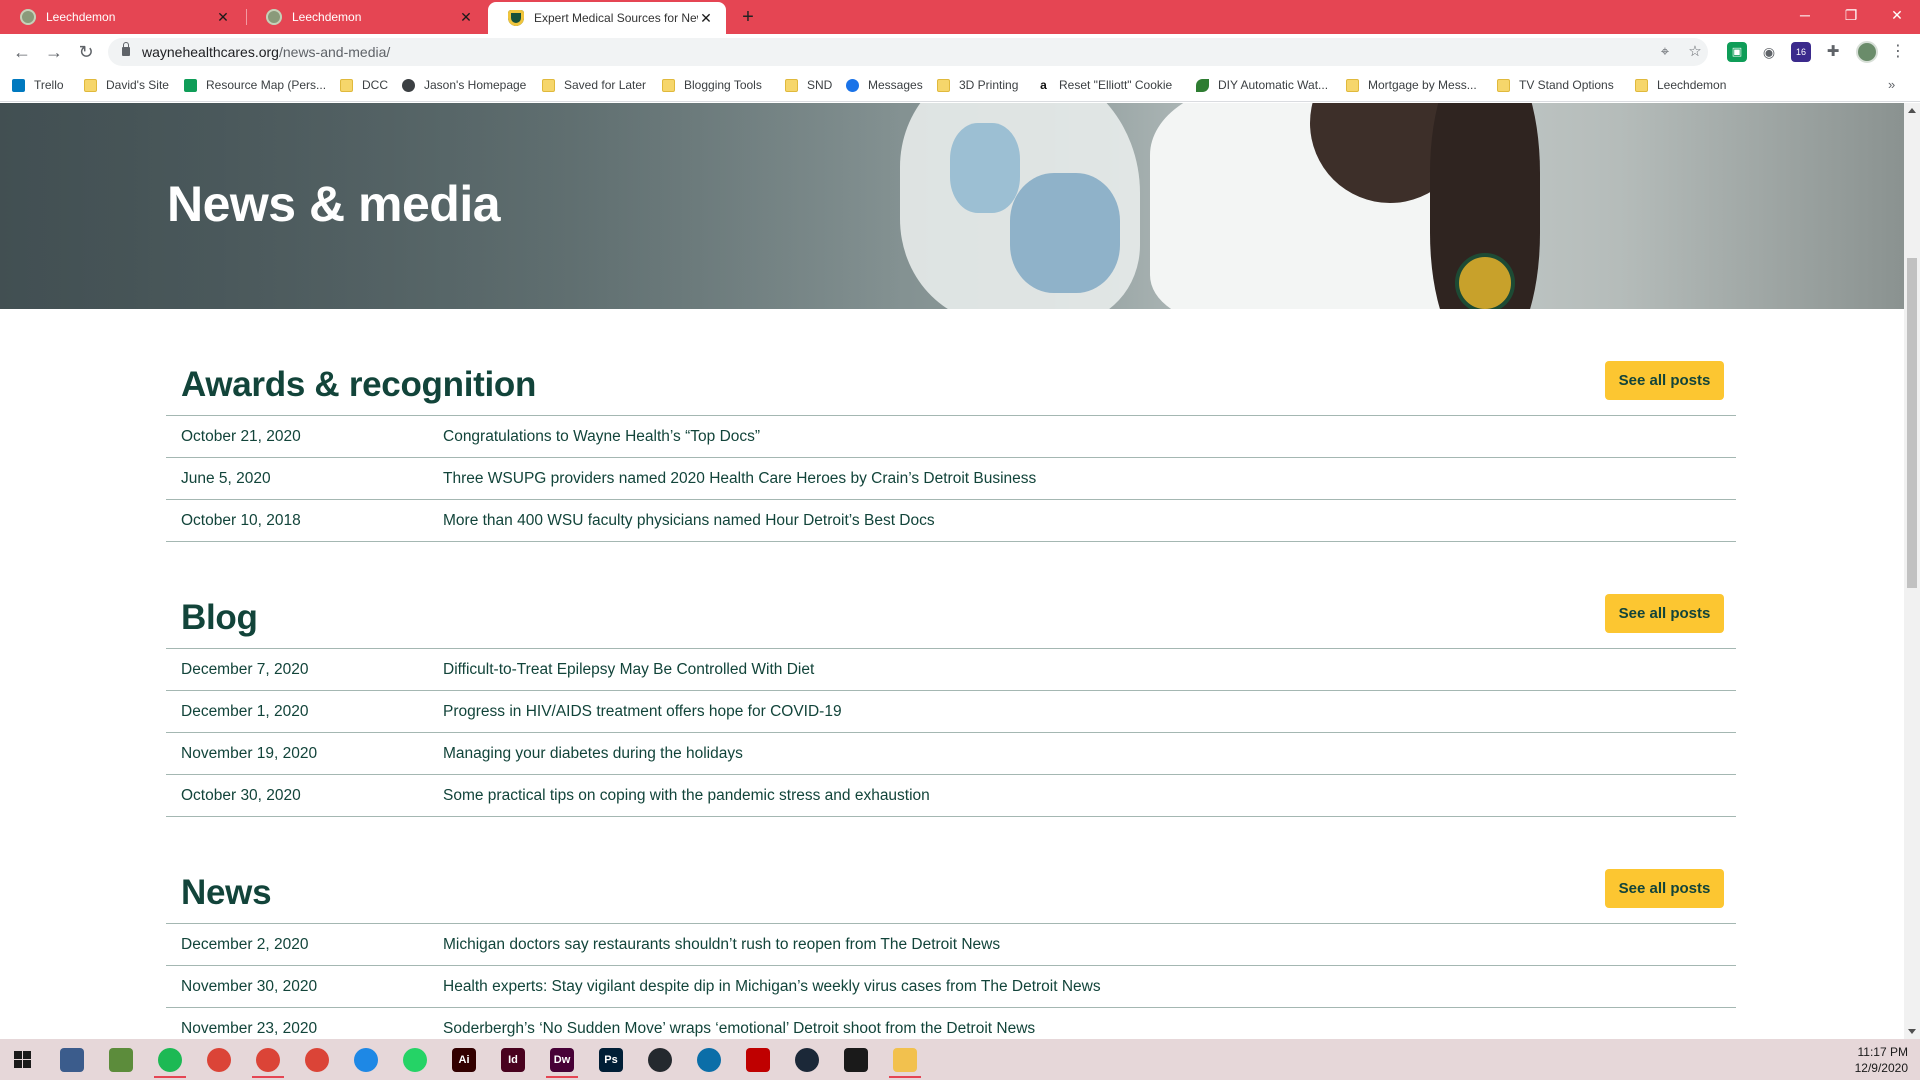 This screenshot has height=1080, width=1920. I want to click on scrollbar-thumb, so click(1912, 423).